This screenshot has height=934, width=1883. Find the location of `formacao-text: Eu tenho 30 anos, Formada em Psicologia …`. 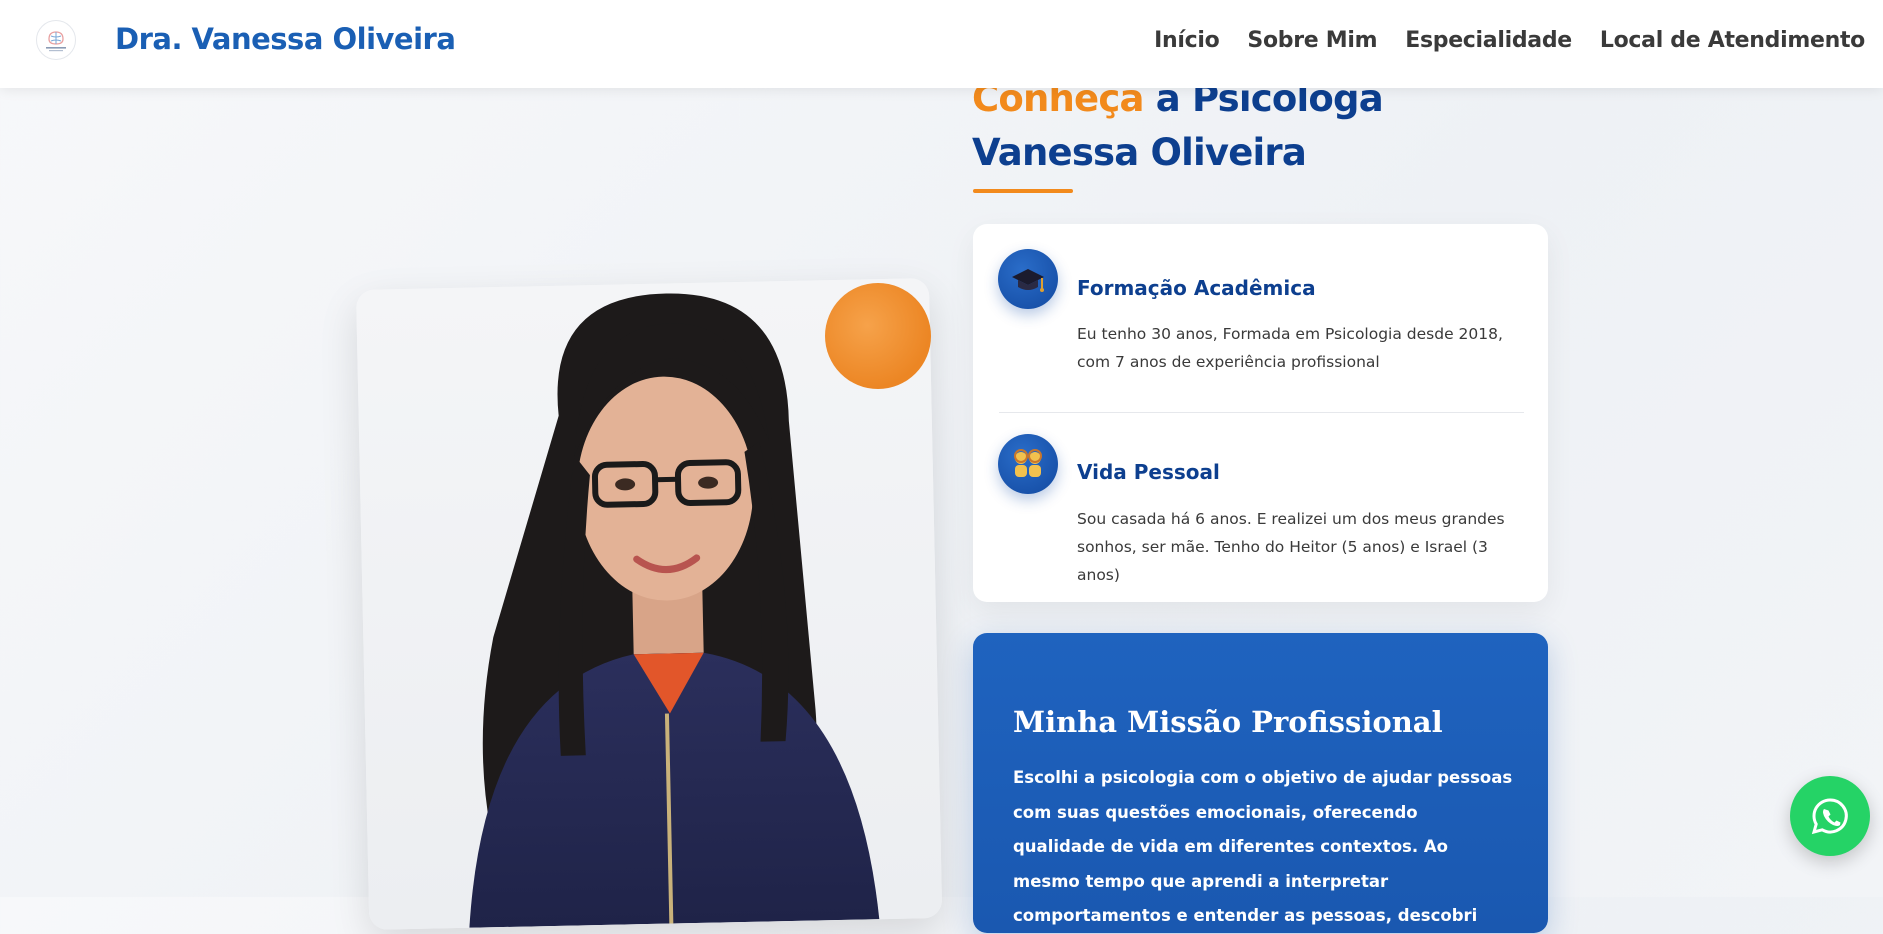

formacao-text: Eu tenho 30 anos, Formada em Psicologia … is located at coordinates (1302, 348).